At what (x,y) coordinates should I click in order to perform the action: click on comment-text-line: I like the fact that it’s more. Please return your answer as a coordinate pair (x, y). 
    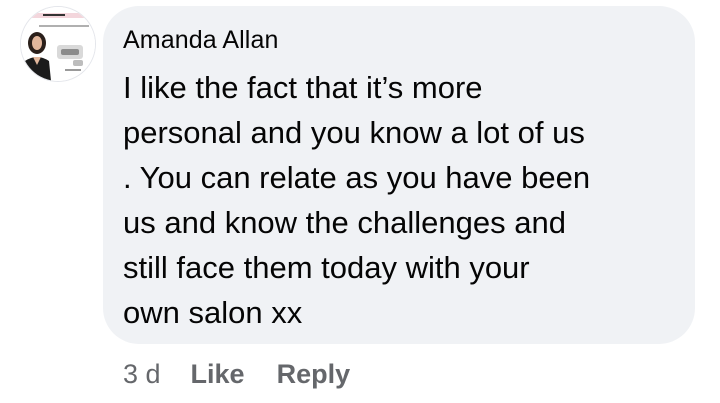
    Looking at the image, I should click on (303, 87).